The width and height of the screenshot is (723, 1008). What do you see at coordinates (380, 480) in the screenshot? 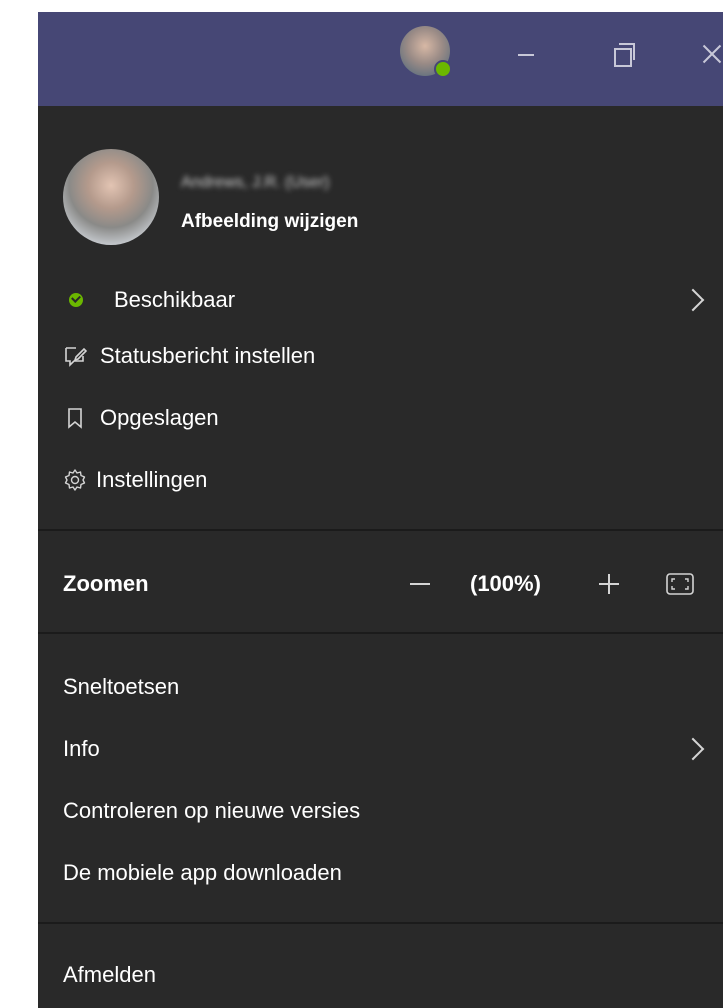
I see `menu-item-settings: Instellingen` at bounding box center [380, 480].